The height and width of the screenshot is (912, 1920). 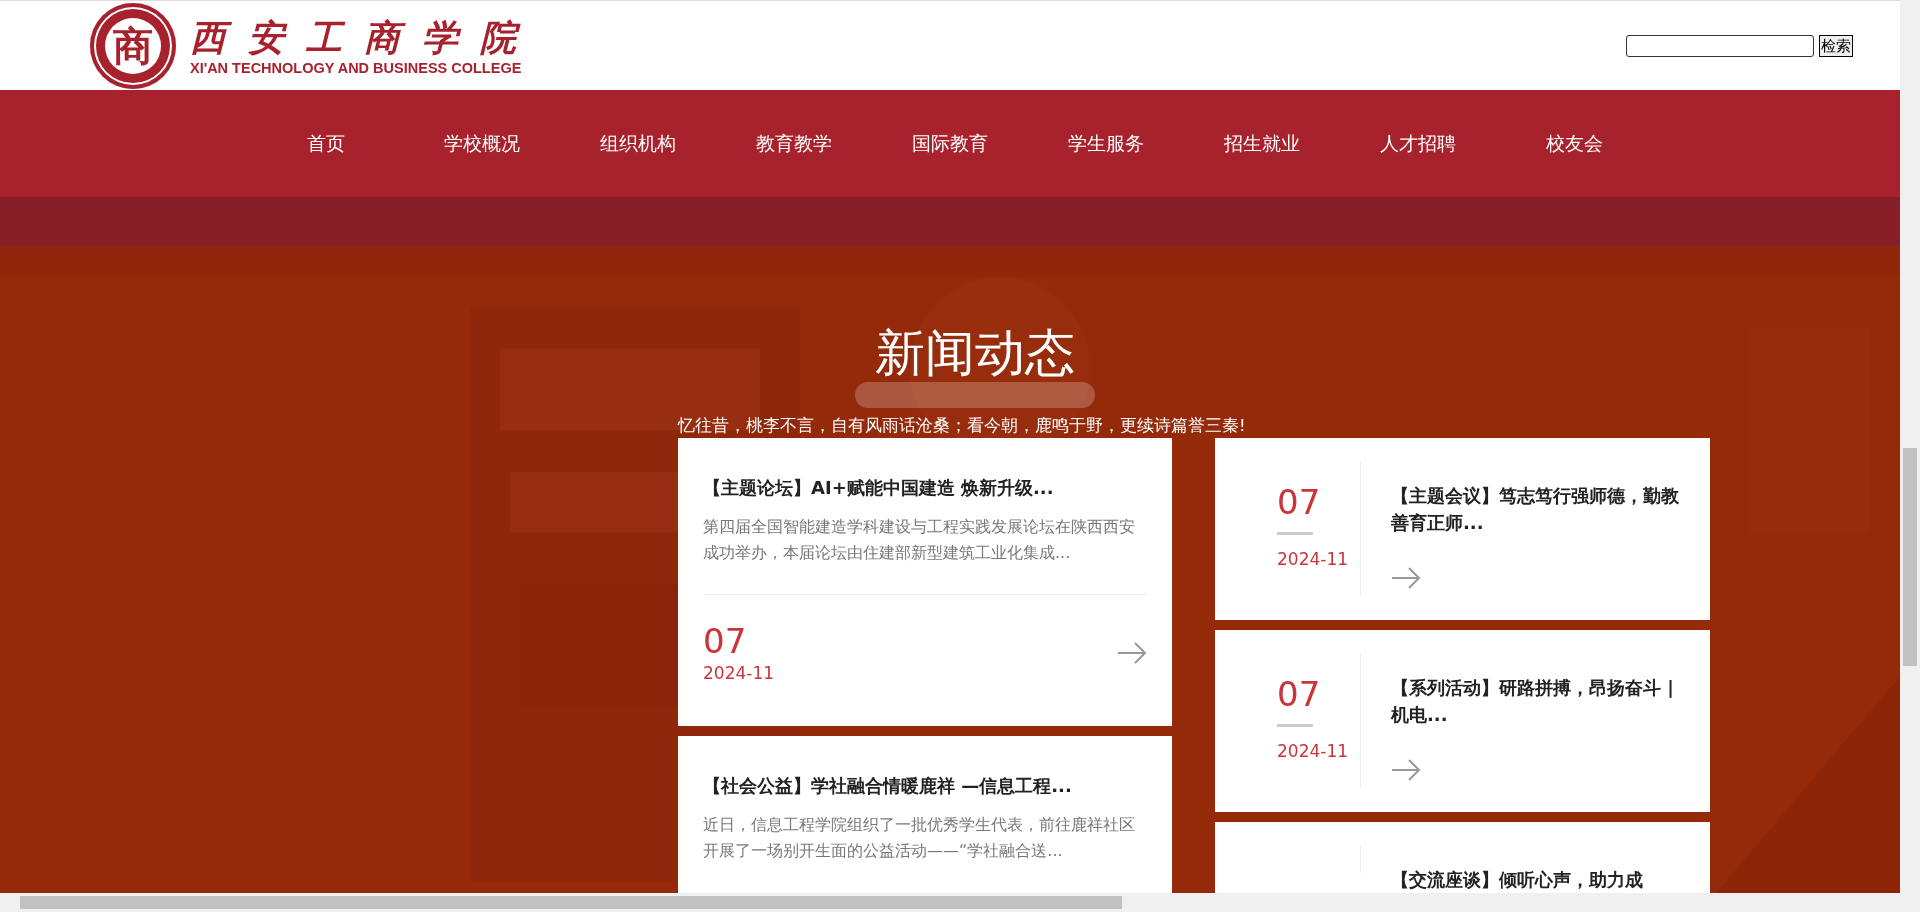 What do you see at coordinates (1418, 143) in the screenshot?
I see `nav-link: 人才招聘` at bounding box center [1418, 143].